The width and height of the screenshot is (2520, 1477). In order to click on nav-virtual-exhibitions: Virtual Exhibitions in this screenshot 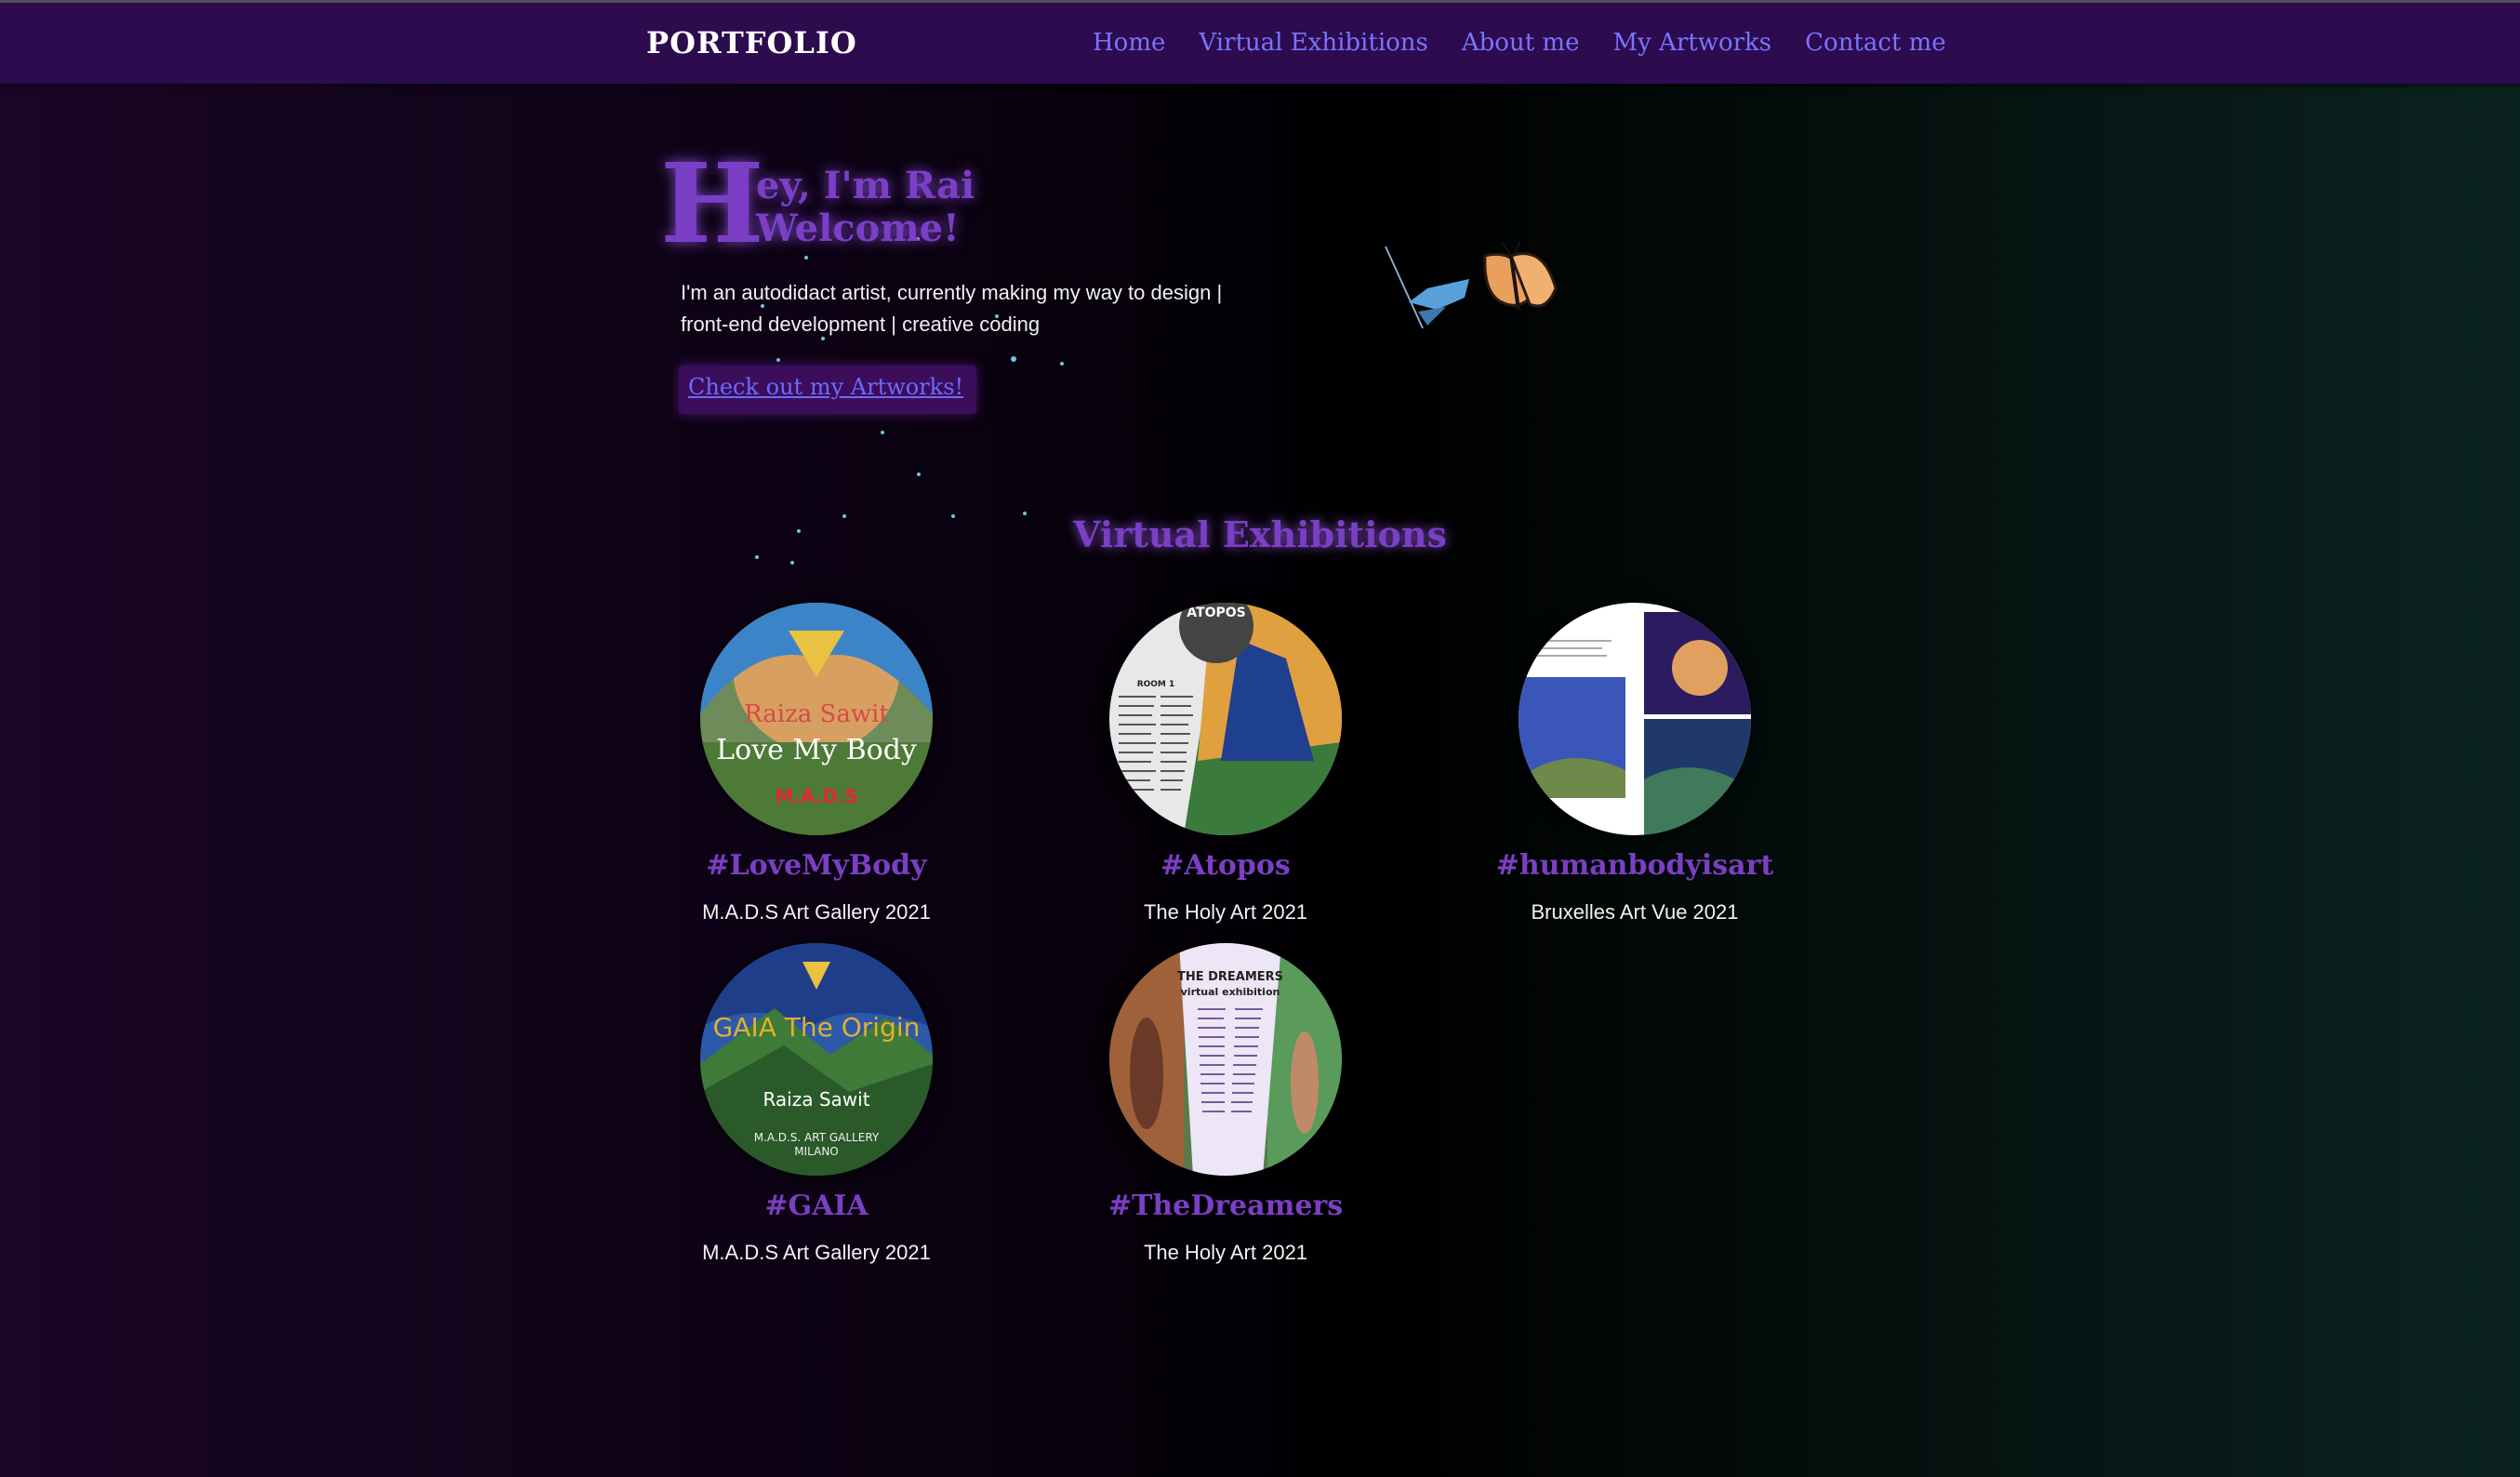, I will do `click(1313, 43)`.